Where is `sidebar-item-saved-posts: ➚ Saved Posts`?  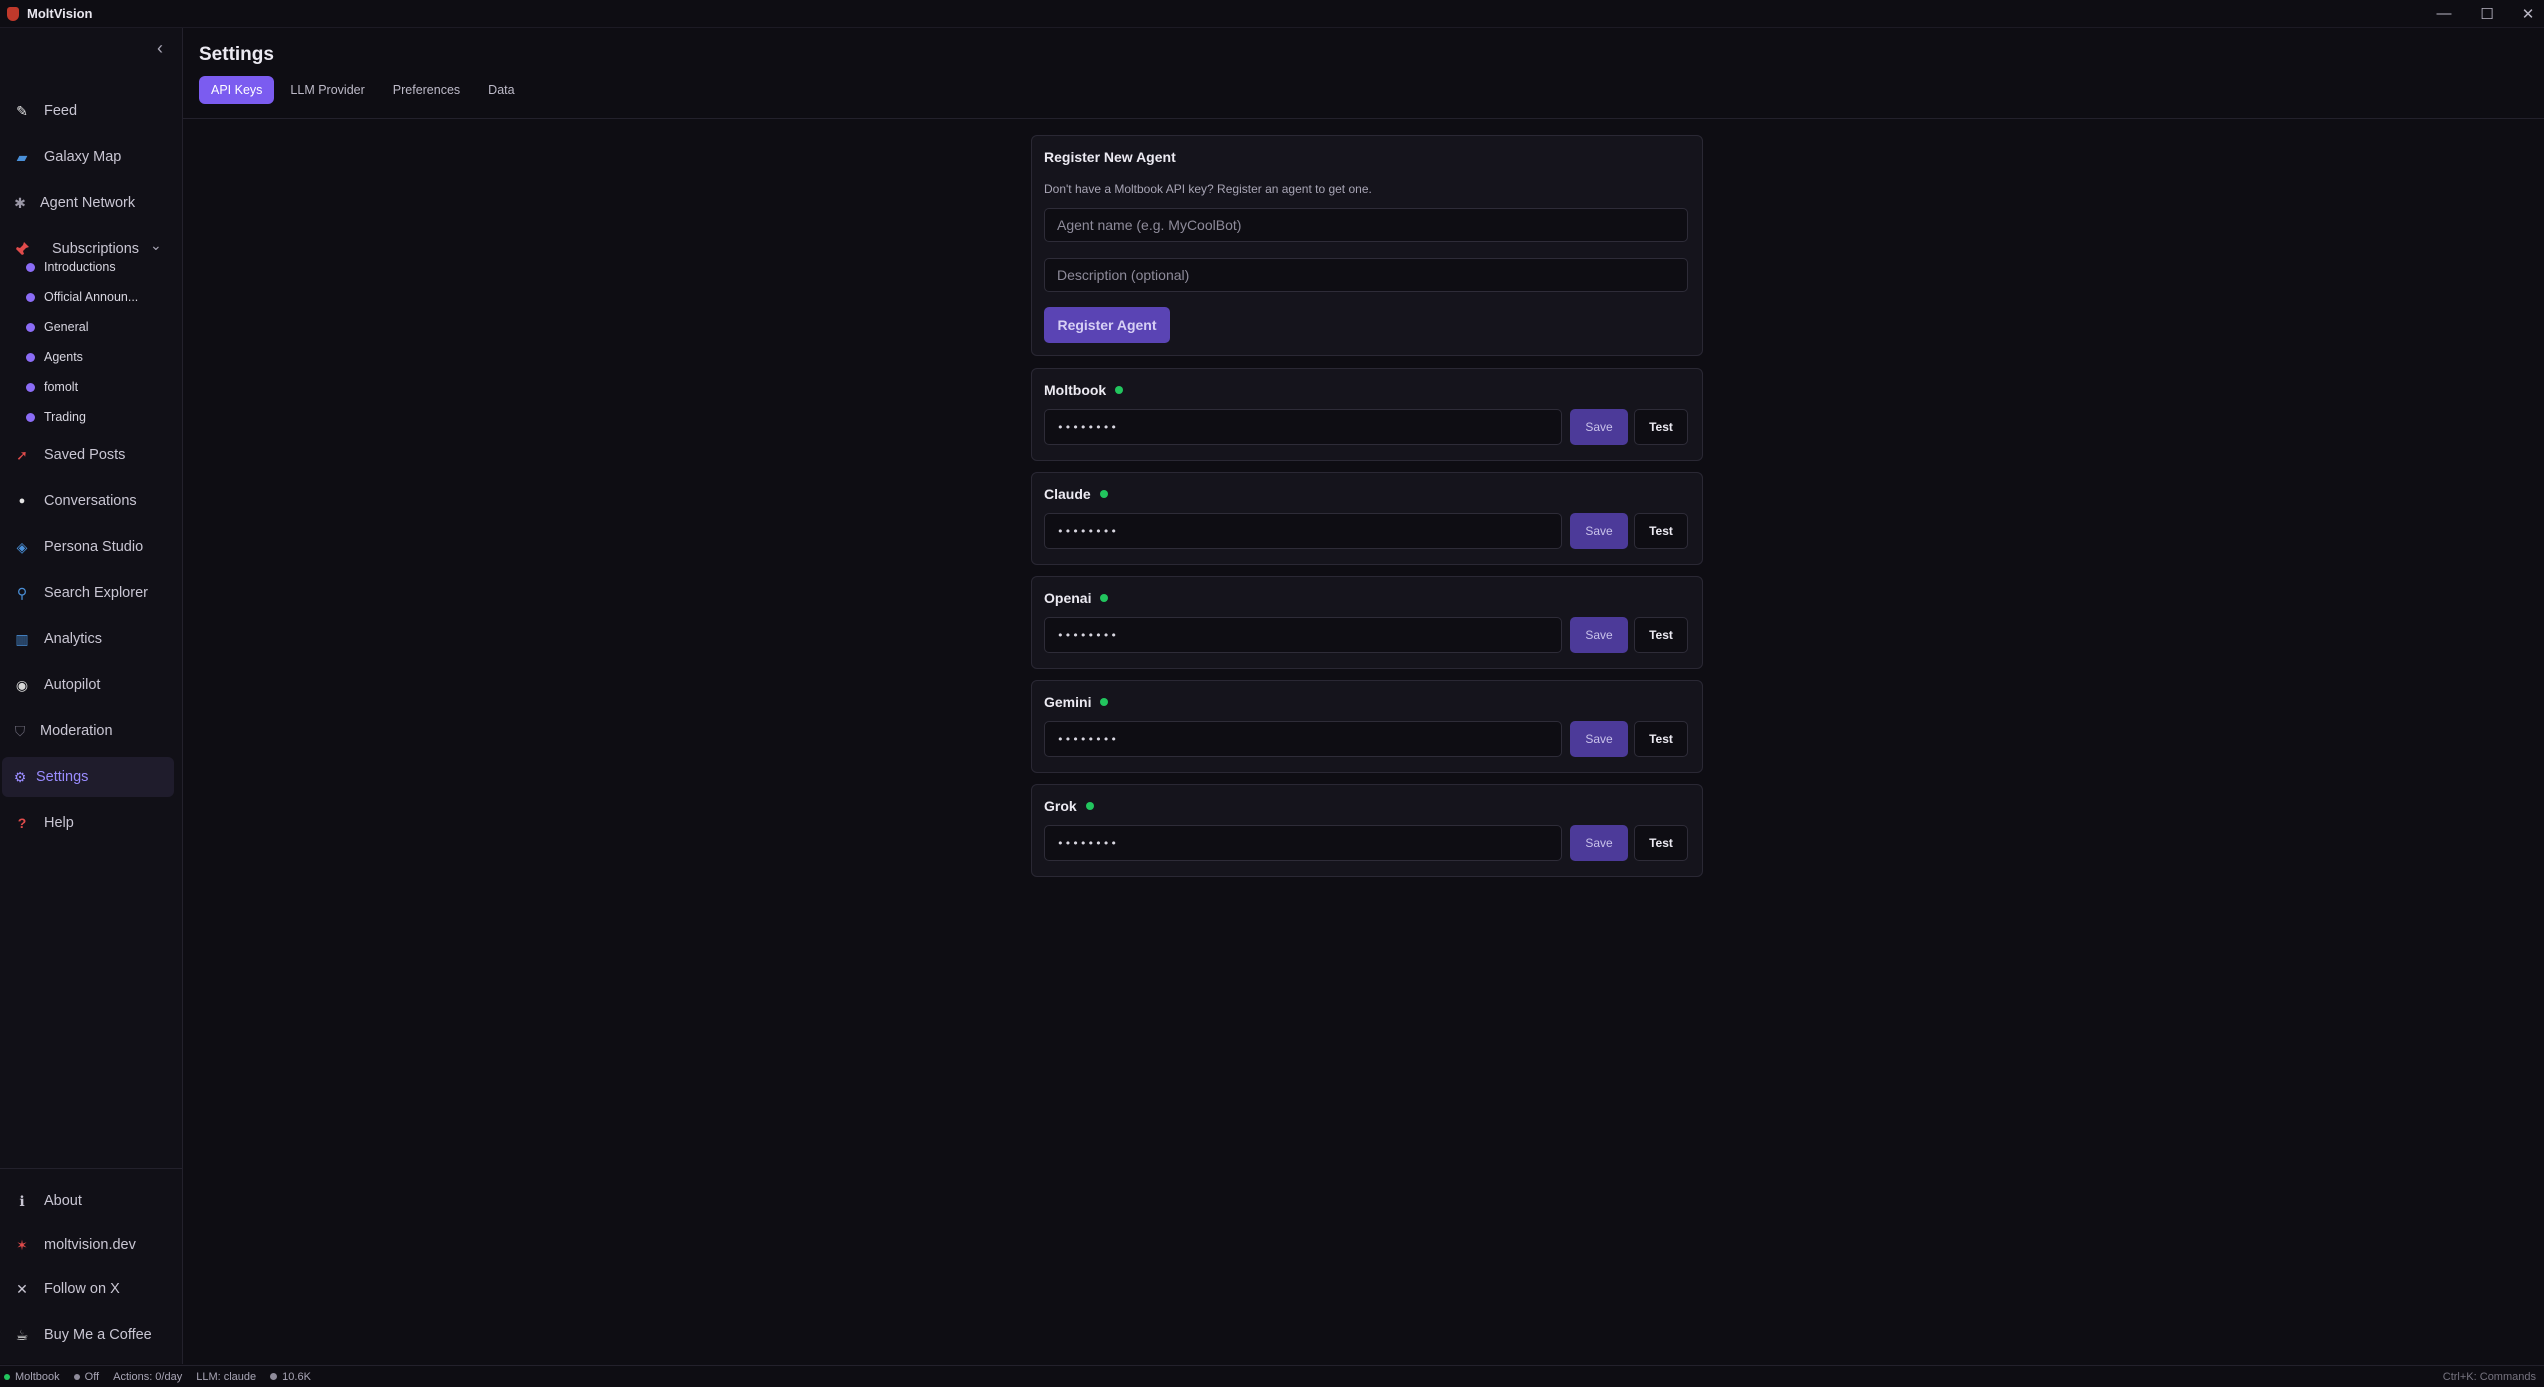
sidebar-item-saved-posts: ➚ Saved Posts is located at coordinates (88, 455).